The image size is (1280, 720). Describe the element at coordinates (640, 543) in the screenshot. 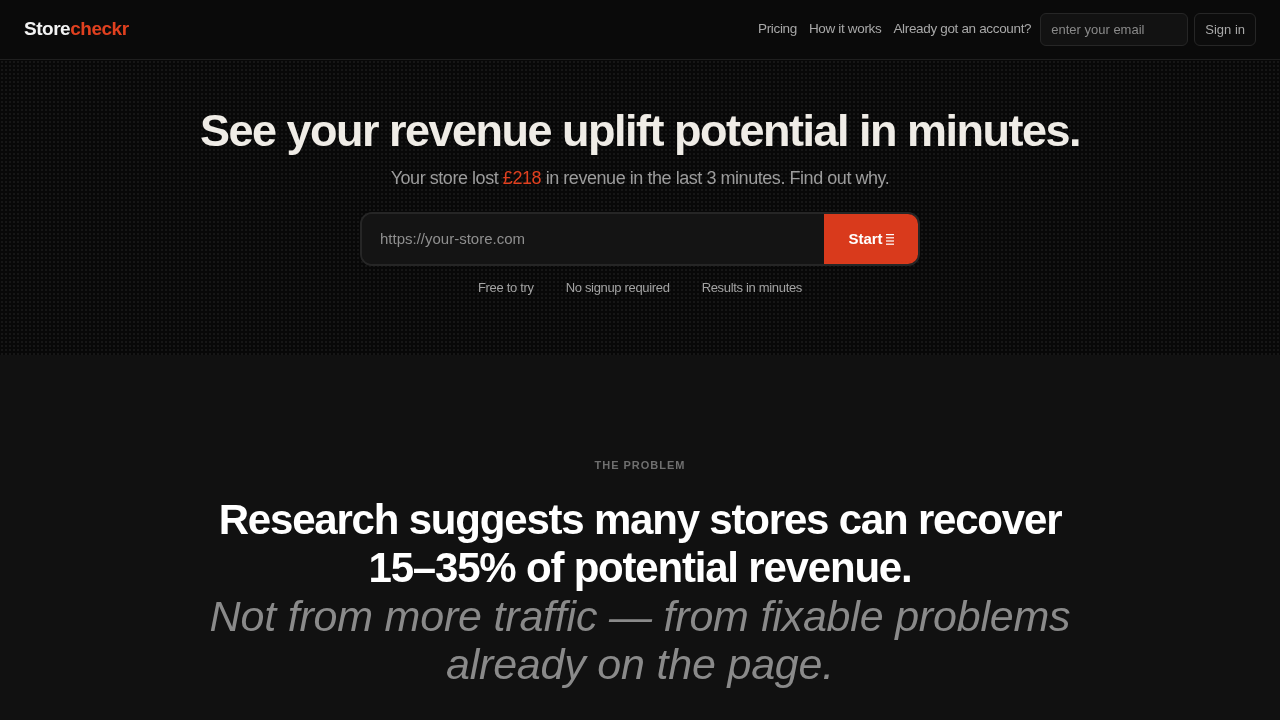

I see `problem-heading: Research suggests many stores can recover 15–35% of potential revenue.` at that location.